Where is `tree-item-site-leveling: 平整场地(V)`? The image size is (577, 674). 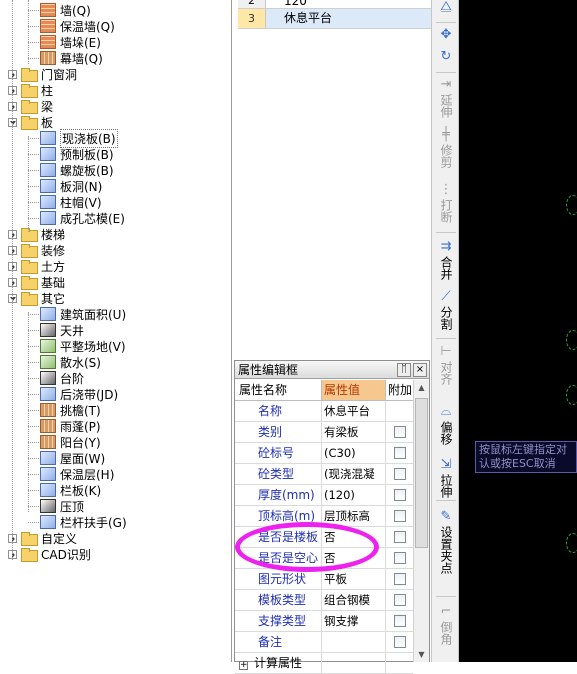 tree-item-site-leveling: 平整场地(V) is located at coordinates (83, 346).